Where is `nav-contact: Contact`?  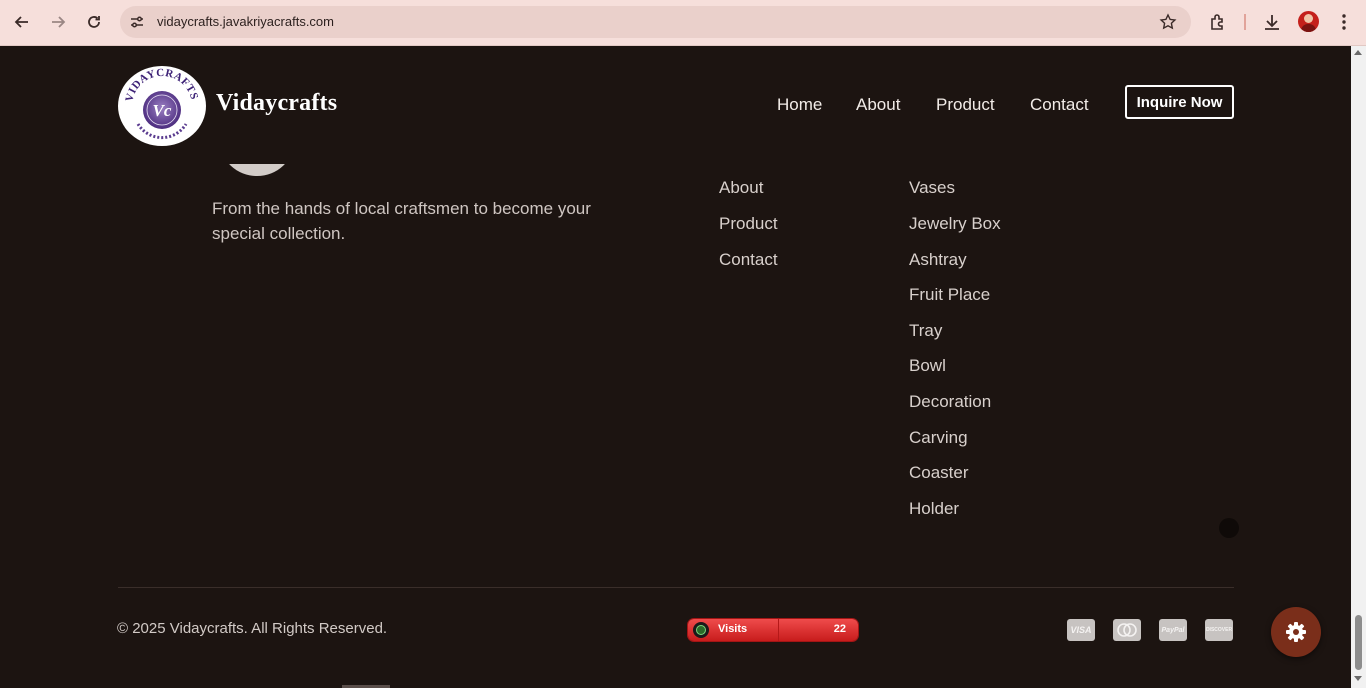
nav-contact: Contact is located at coordinates (1059, 105).